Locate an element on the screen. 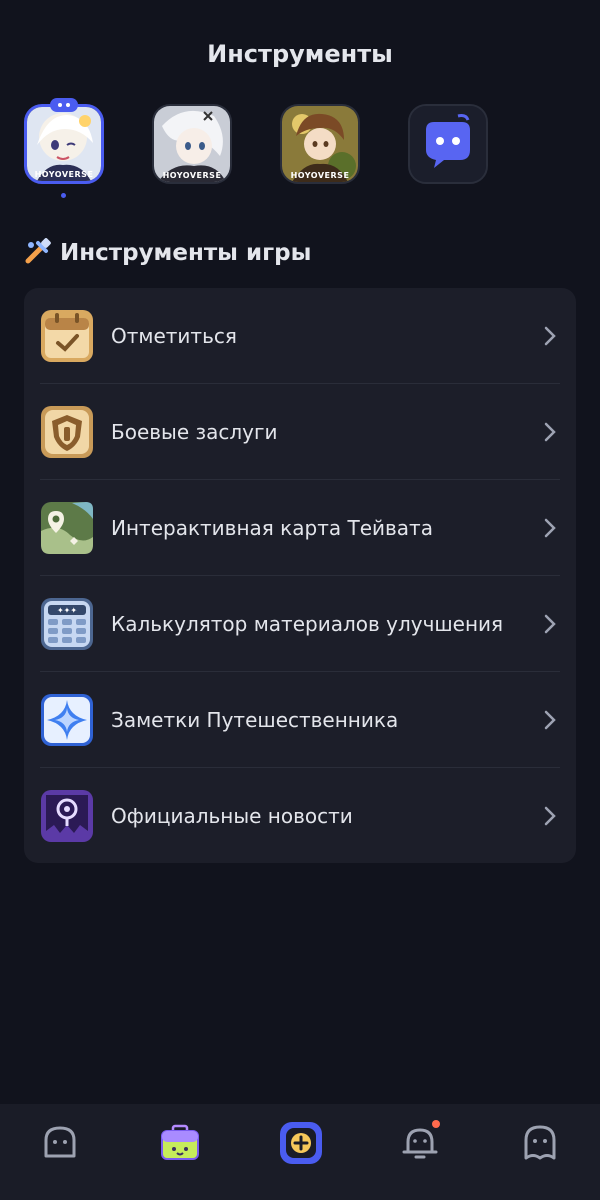 This screenshot has width=600, height=1200. tool-label: Официальные новости is located at coordinates (232, 816).